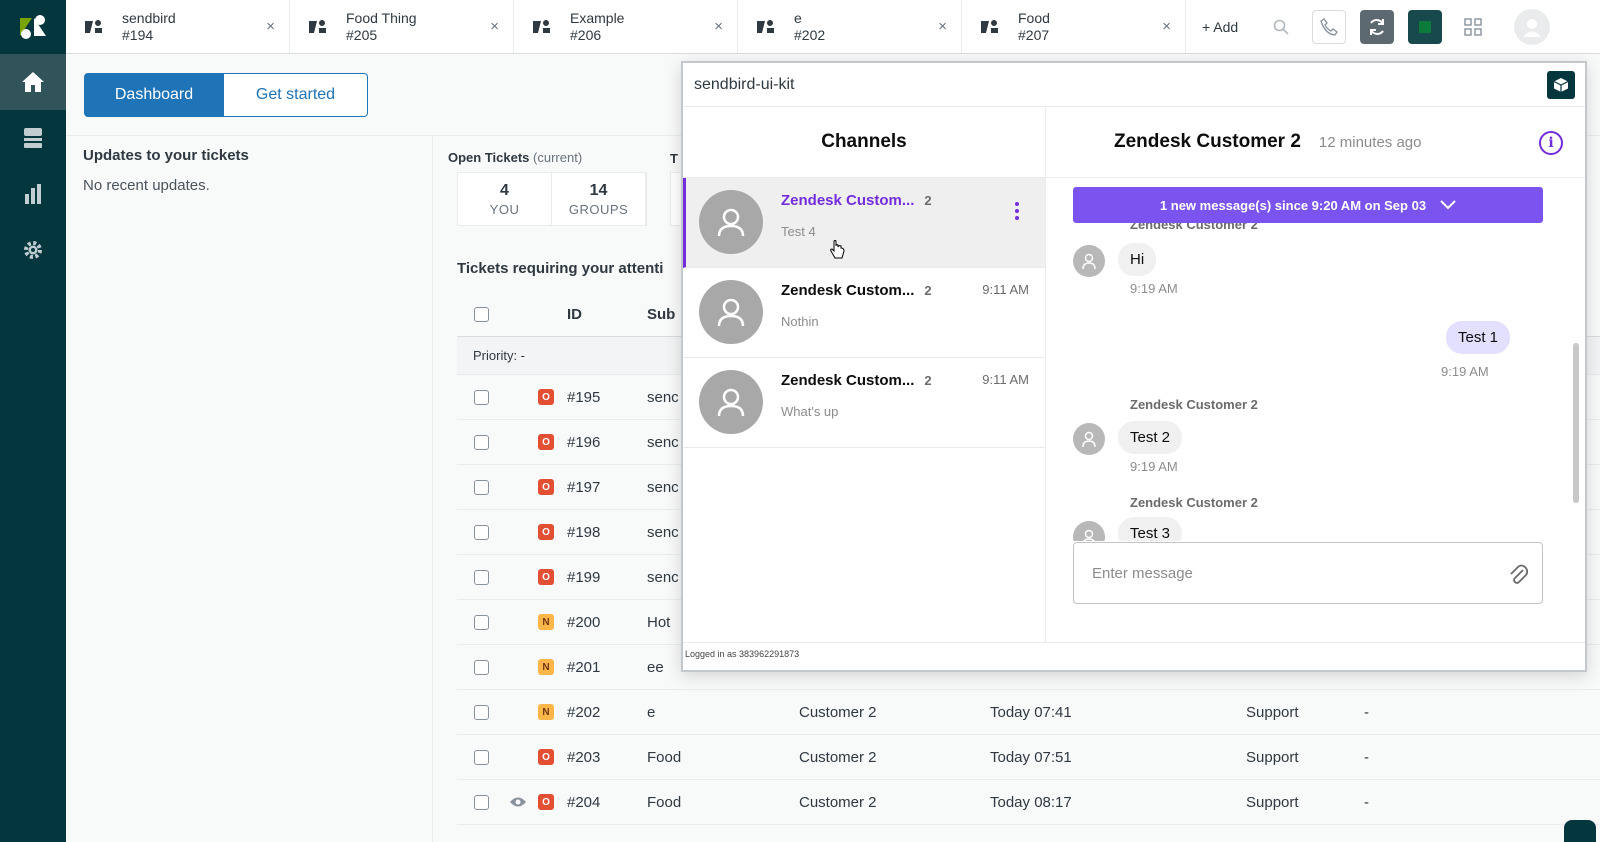 The width and height of the screenshot is (1600, 842). What do you see at coordinates (33, 82) in the screenshot?
I see `home-icon` at bounding box center [33, 82].